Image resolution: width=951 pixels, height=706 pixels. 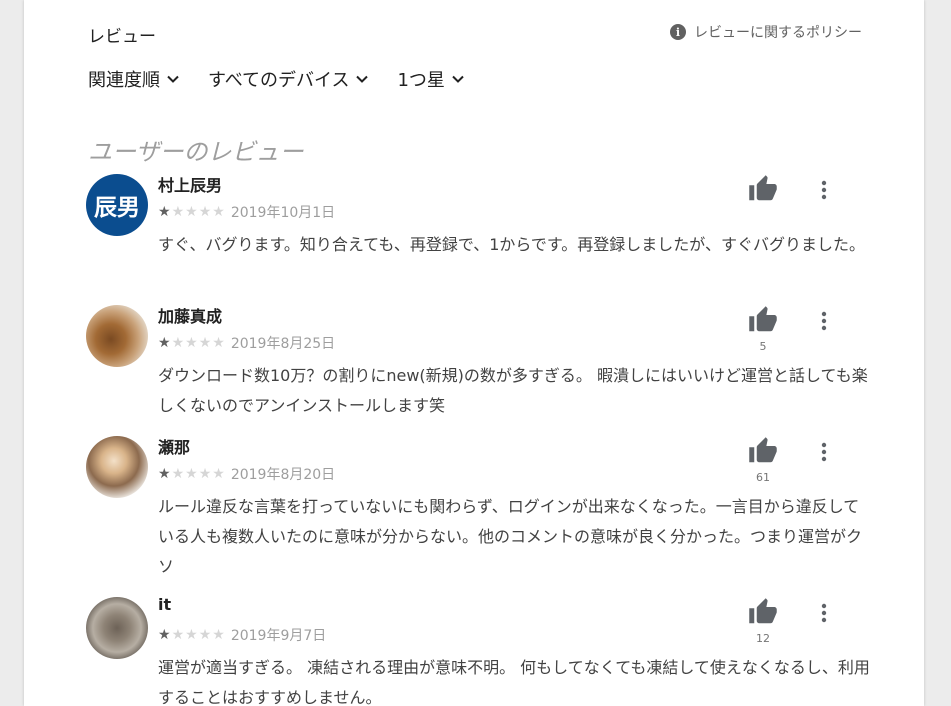 What do you see at coordinates (117, 205) in the screenshot?
I see `avatar: 辰男` at bounding box center [117, 205].